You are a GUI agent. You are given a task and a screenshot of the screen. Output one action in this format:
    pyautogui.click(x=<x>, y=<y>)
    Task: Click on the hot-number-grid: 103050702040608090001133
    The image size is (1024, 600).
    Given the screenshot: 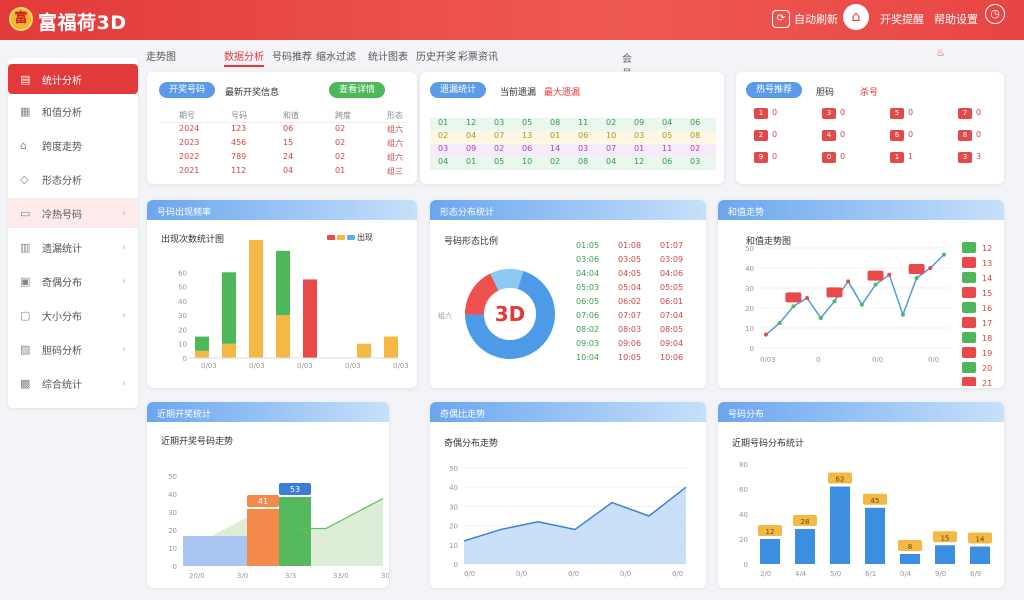 What is the action you would take?
    pyautogui.click(x=874, y=143)
    